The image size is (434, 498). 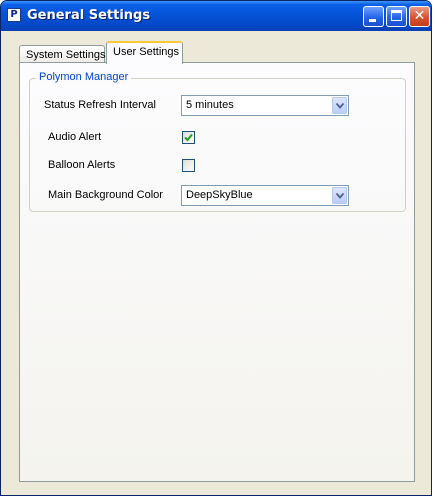 I want to click on main-bg-color-value: DeepSkyBlue, so click(x=219, y=195).